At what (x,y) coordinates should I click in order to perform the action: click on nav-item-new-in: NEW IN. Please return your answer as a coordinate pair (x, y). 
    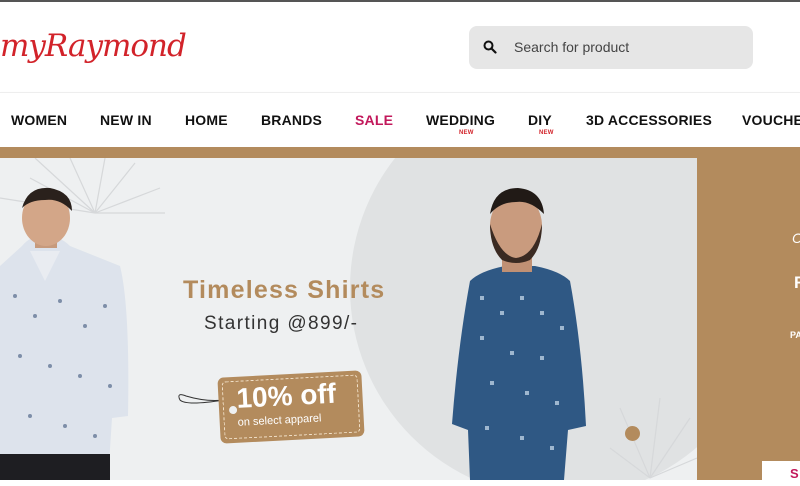
    Looking at the image, I should click on (126, 120).